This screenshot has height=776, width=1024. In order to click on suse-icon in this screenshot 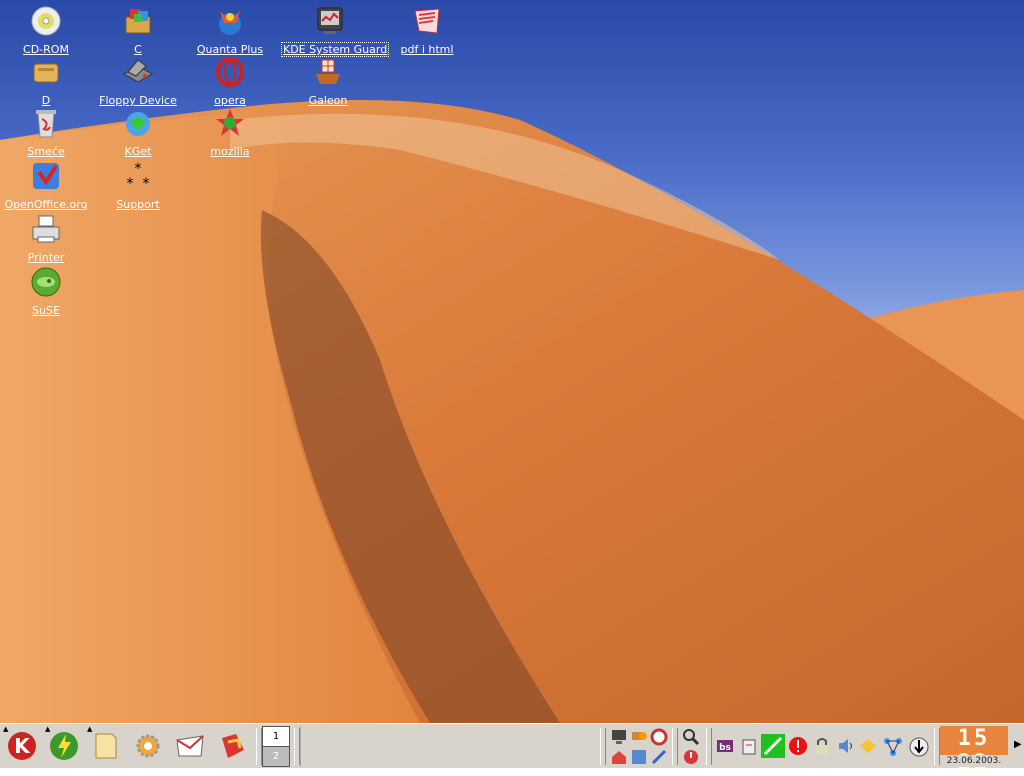, I will do `click(46, 282)`.